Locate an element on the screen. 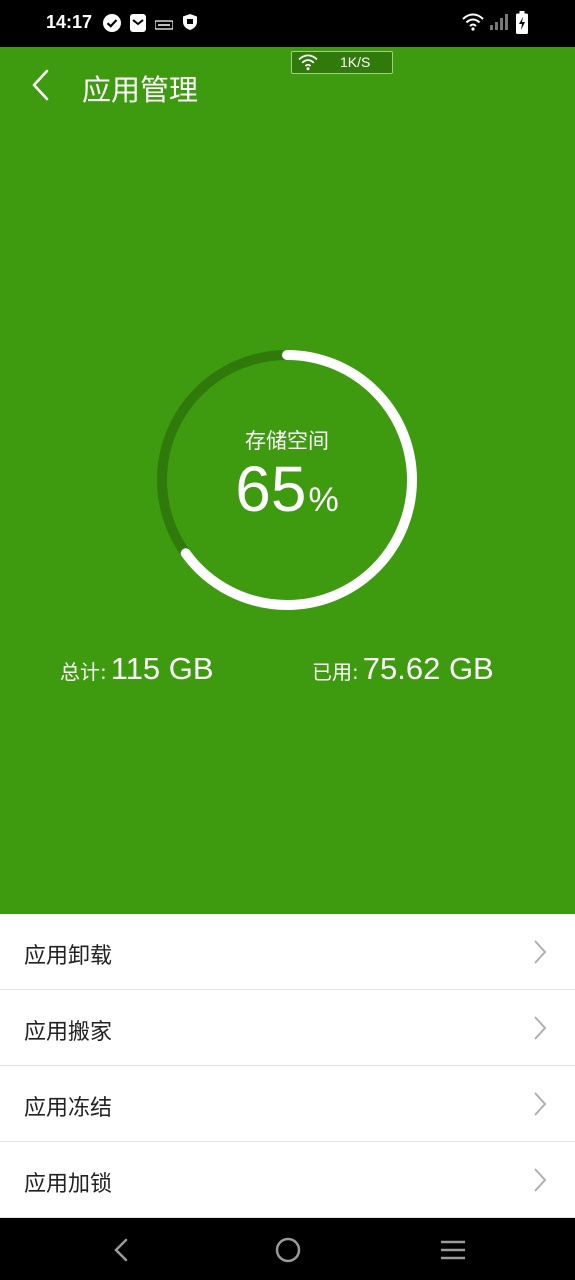  mail-icon is located at coordinates (138, 25).